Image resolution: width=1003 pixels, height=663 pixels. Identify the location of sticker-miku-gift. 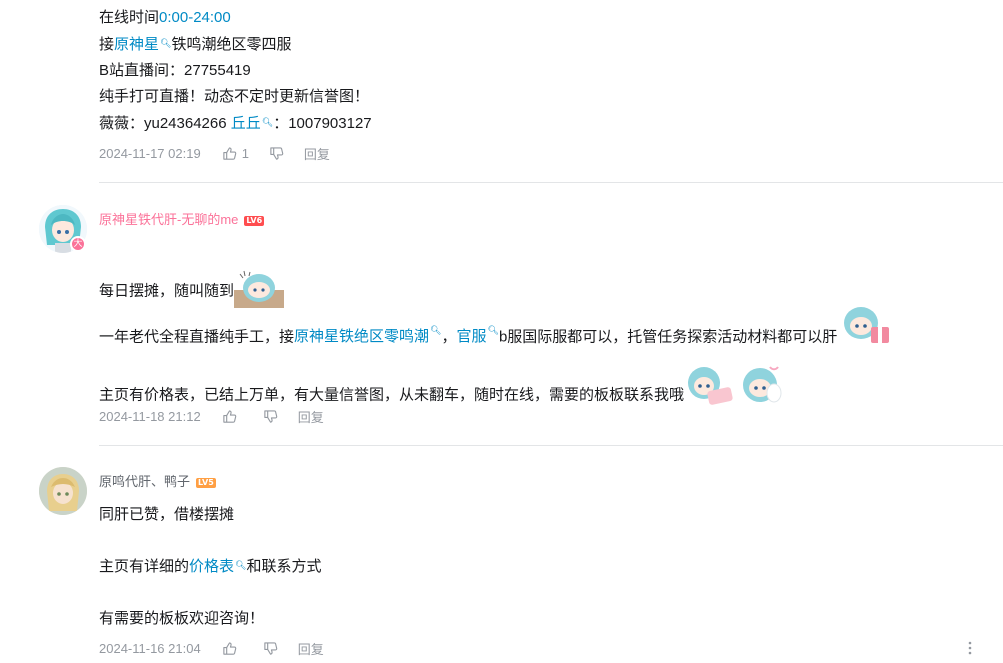
(864, 328).